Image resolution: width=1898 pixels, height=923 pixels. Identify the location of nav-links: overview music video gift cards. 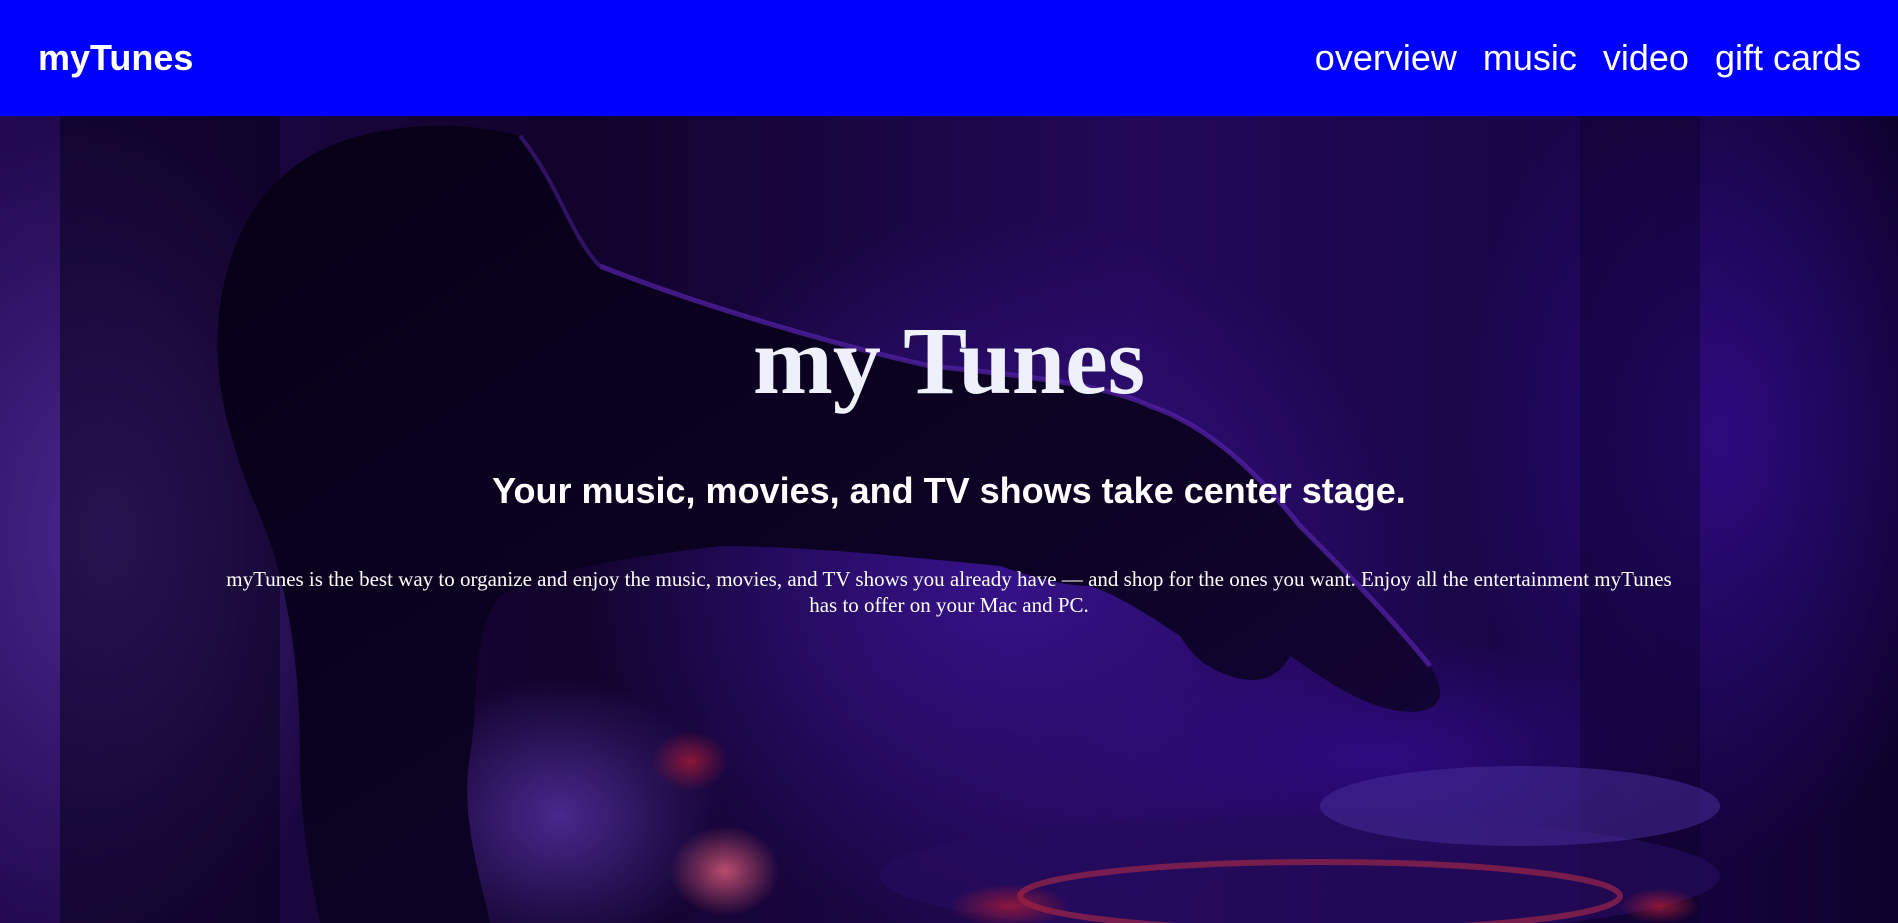
(1588, 58).